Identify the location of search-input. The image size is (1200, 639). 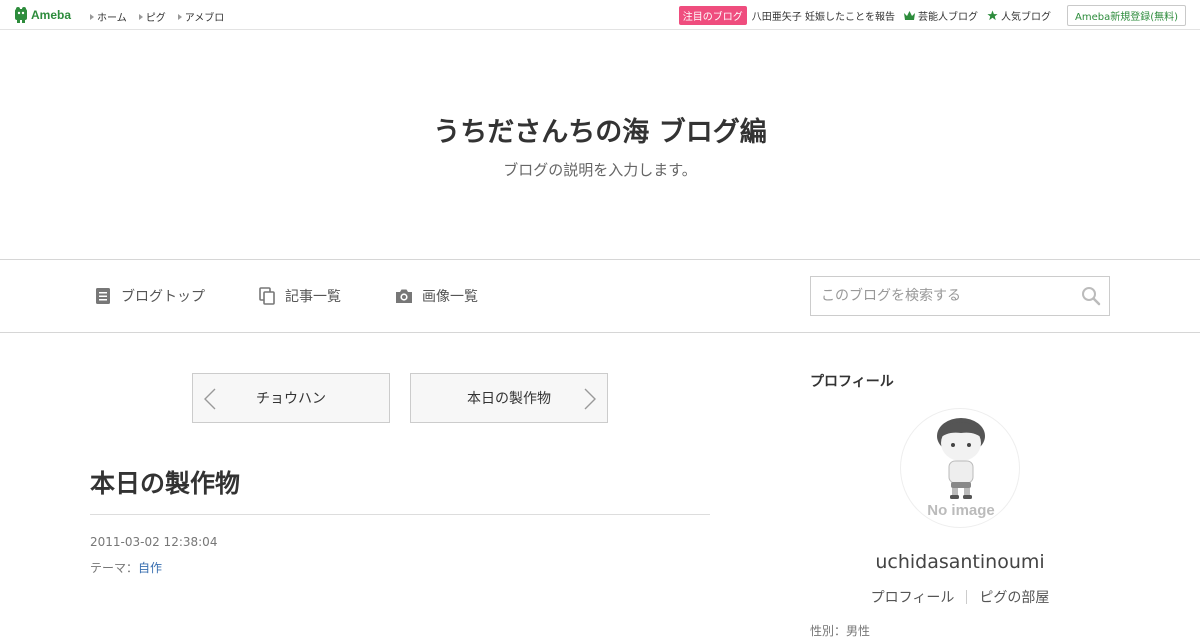
(946, 296).